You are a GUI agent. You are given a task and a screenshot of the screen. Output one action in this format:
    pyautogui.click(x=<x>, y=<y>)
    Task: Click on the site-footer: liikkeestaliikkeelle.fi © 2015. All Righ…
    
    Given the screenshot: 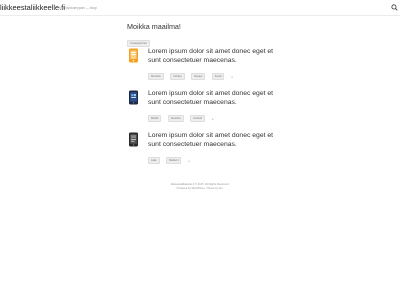 What is the action you would take?
    pyautogui.click(x=200, y=187)
    